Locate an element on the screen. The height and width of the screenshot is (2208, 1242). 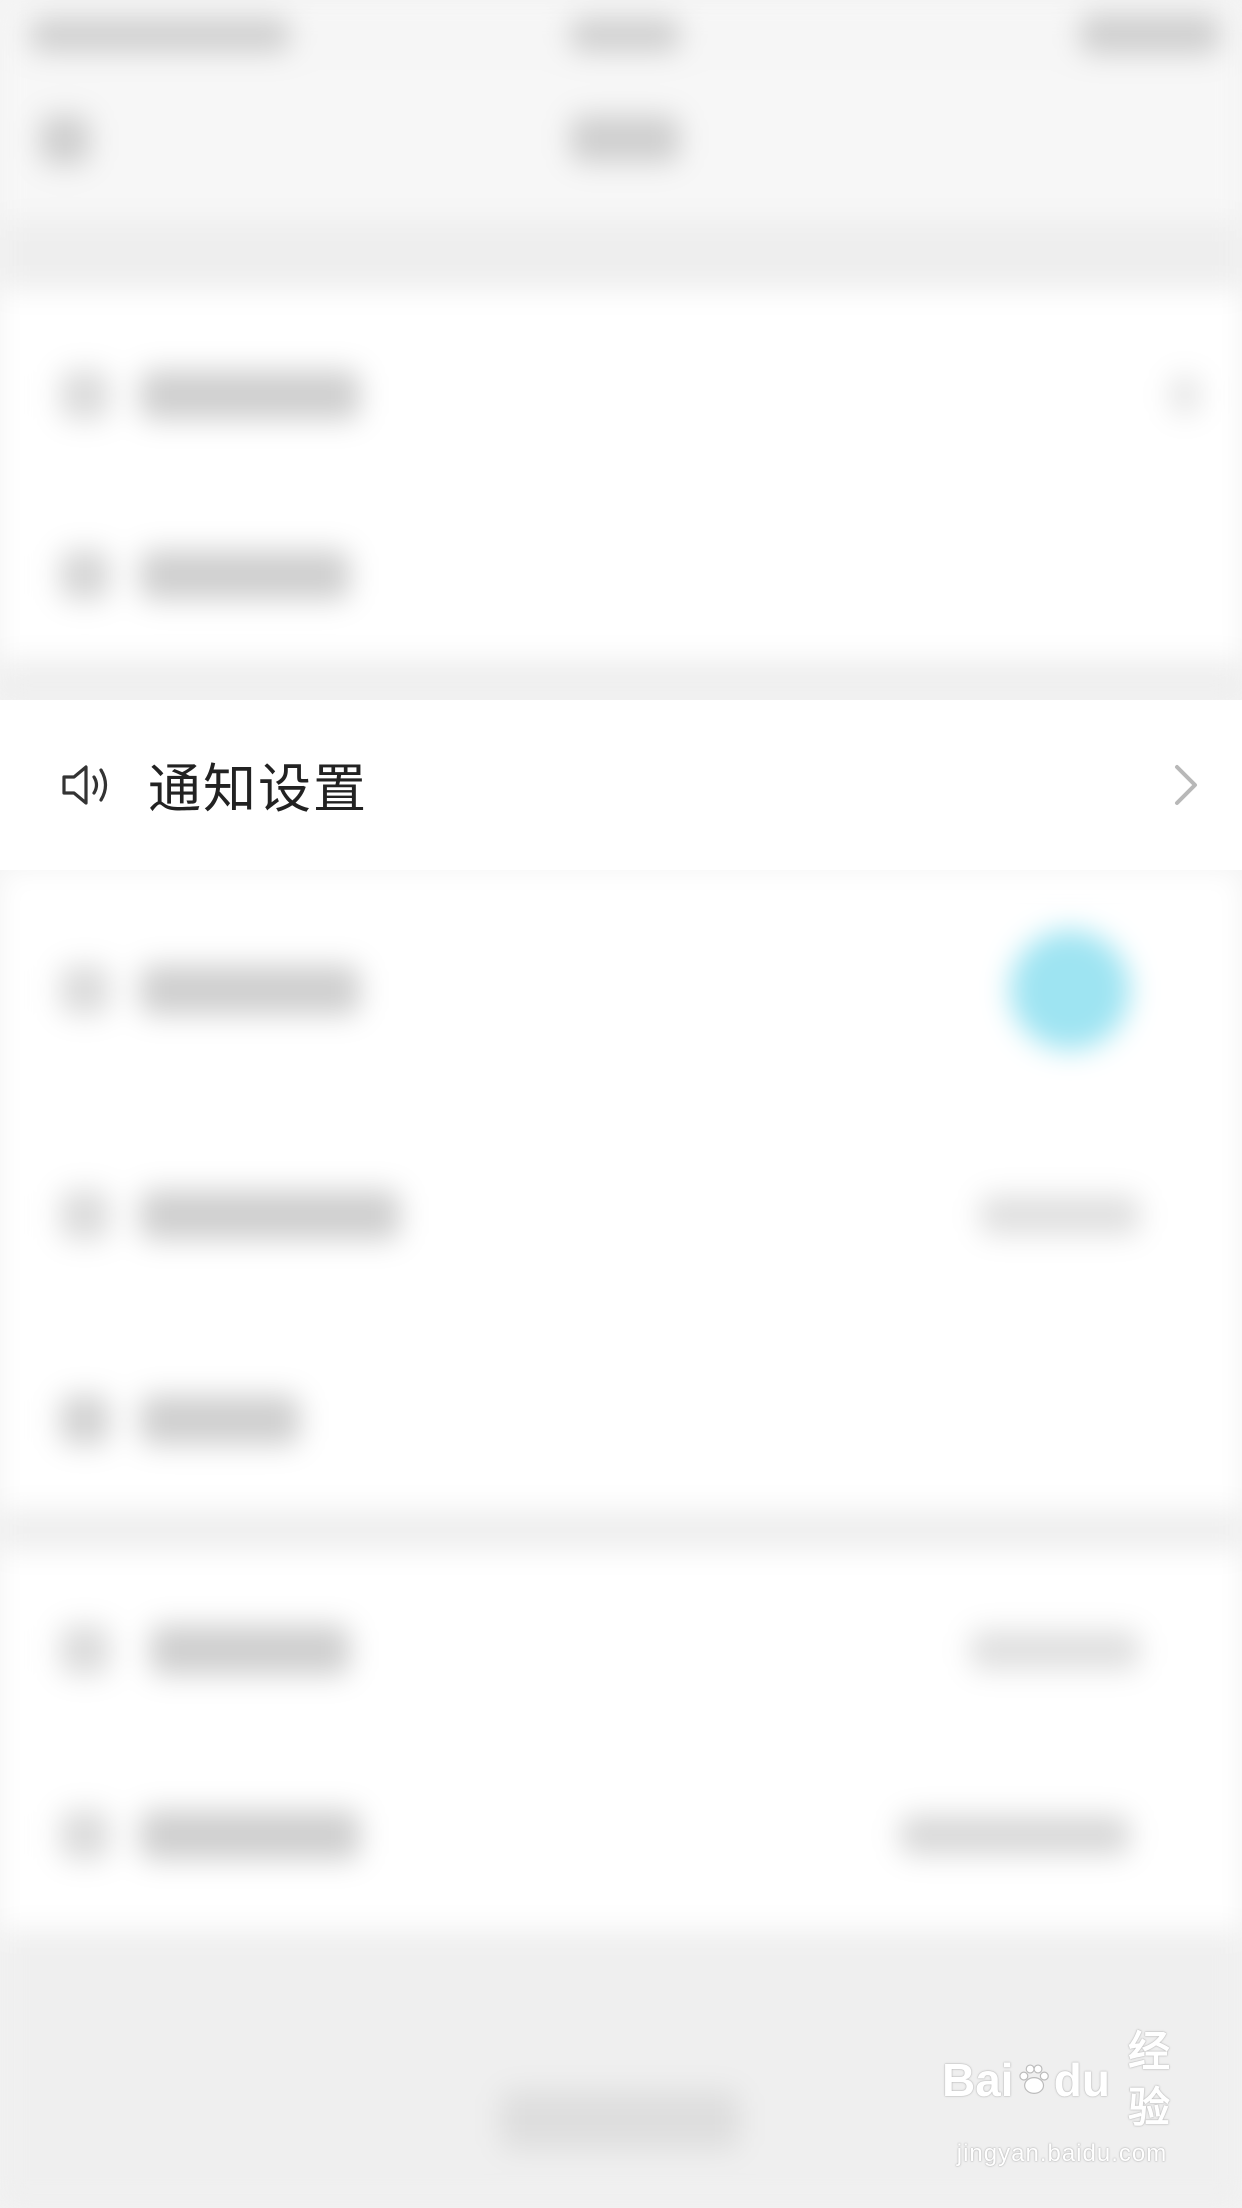
paw-icon is located at coordinates (1033, 2079).